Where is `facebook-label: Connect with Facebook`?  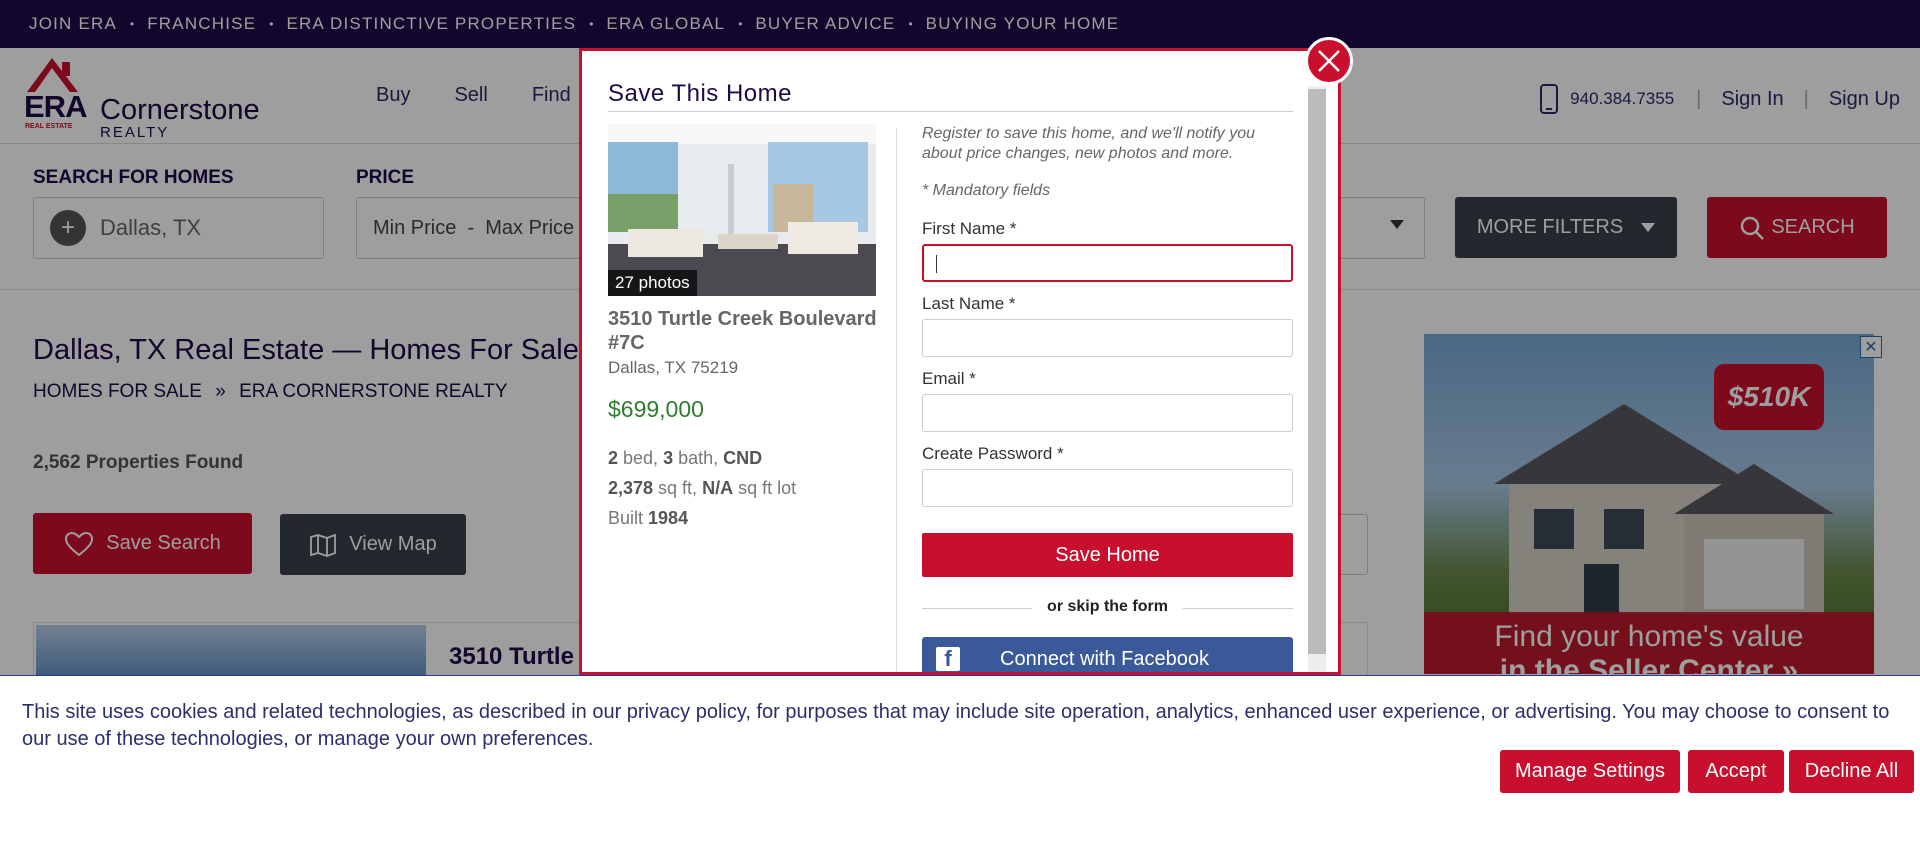
facebook-label: Connect with Facebook is located at coordinates (1105, 658).